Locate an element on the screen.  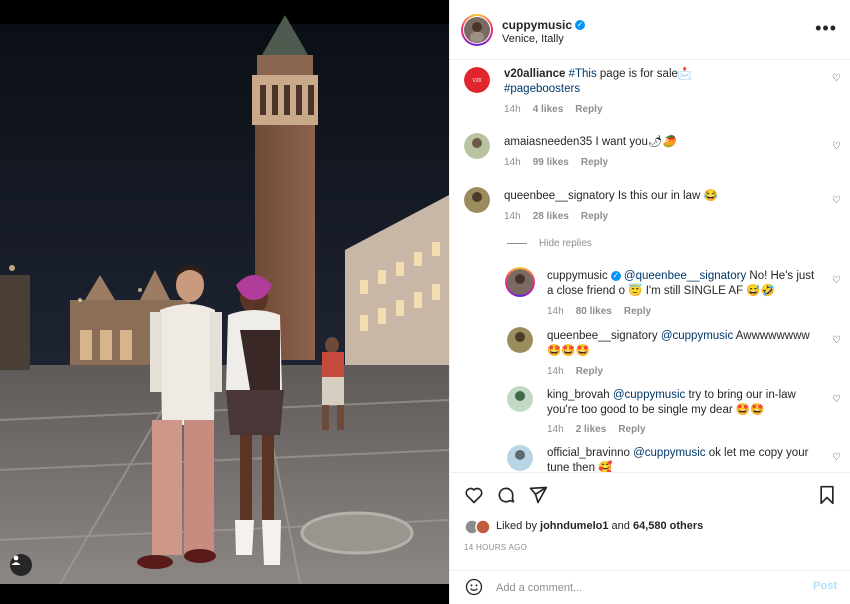
comment-input is located at coordinates (646, 588).